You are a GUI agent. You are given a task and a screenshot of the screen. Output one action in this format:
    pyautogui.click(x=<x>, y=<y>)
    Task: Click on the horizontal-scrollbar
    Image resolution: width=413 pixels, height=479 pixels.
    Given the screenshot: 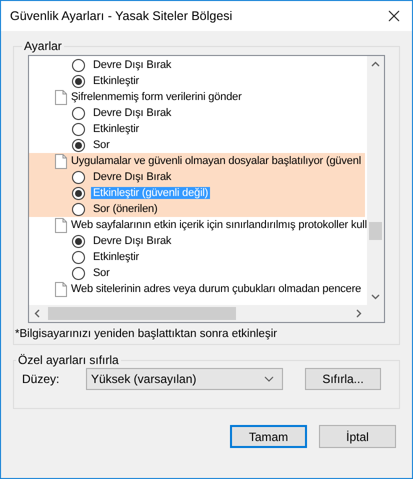 What is the action you would take?
    pyautogui.click(x=206, y=313)
    